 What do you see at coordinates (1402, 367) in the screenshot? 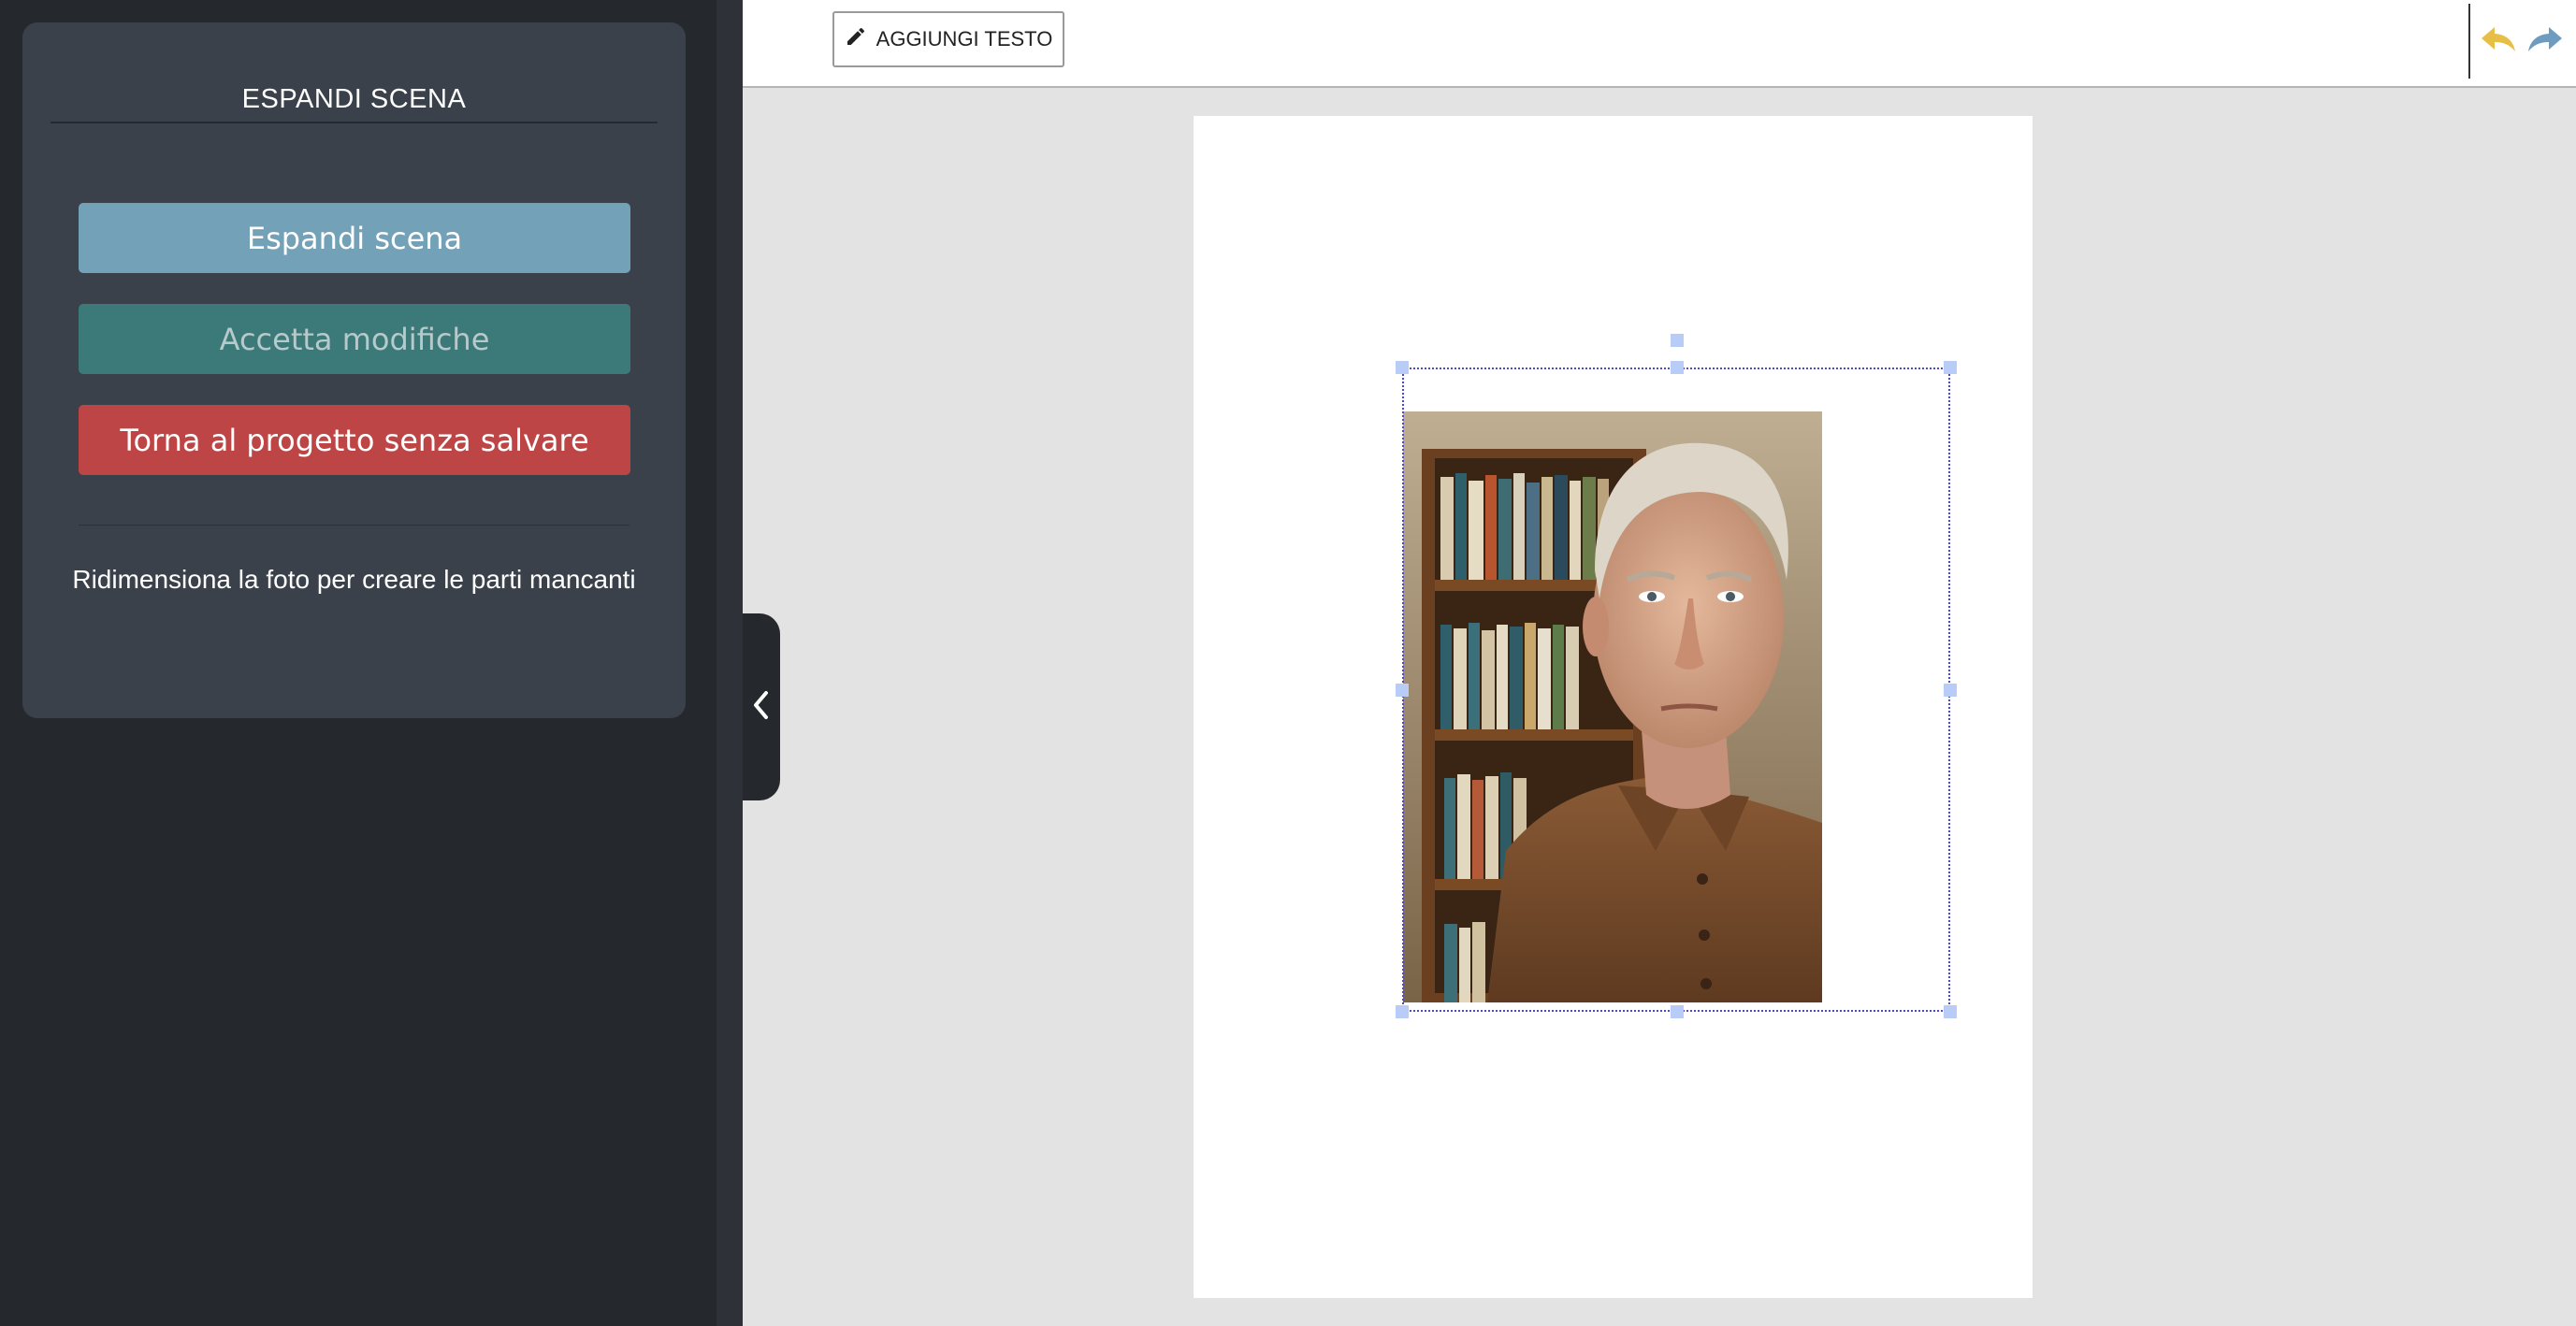
I see `resize-handle-top-left` at bounding box center [1402, 367].